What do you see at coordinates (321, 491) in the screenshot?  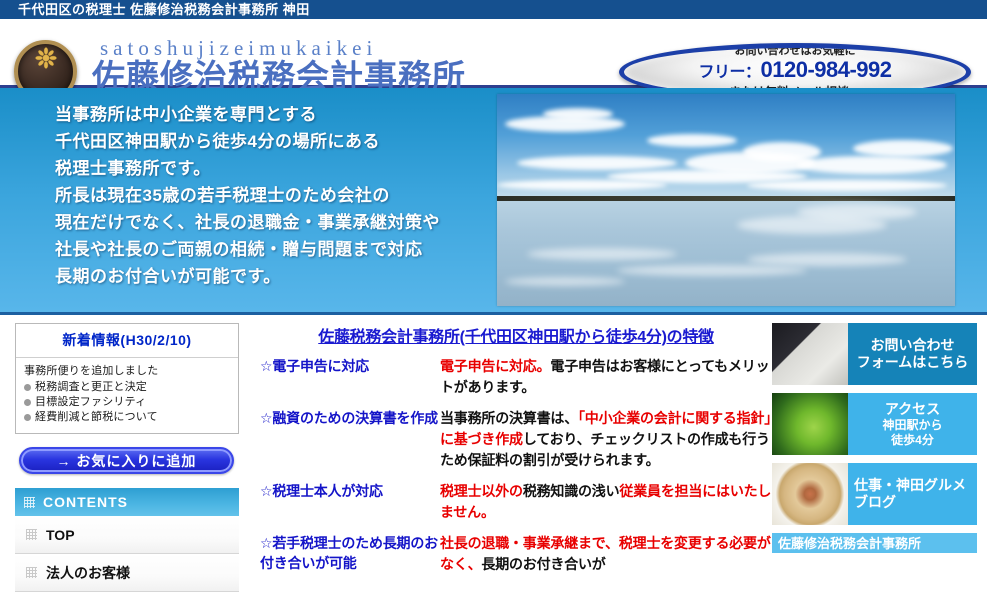 I see `feature-label: ☆税理士本人が対応` at bounding box center [321, 491].